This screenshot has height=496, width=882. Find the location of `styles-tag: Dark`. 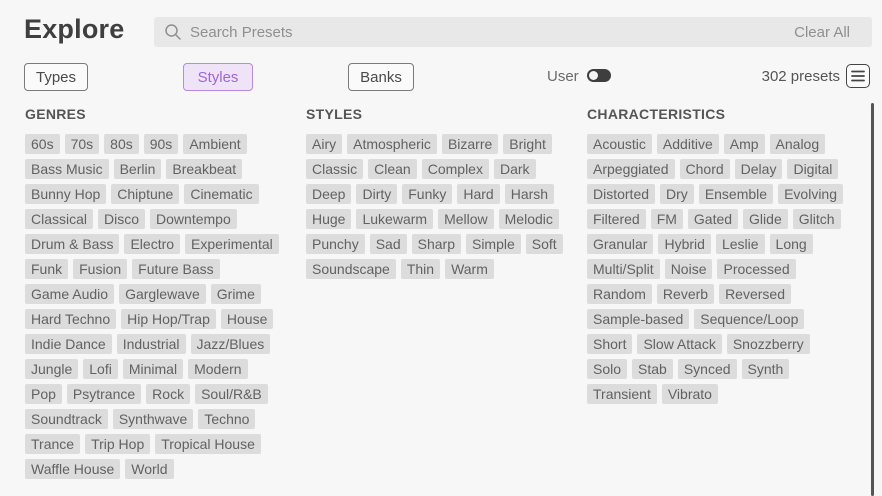

styles-tag: Dark is located at coordinates (514, 169).